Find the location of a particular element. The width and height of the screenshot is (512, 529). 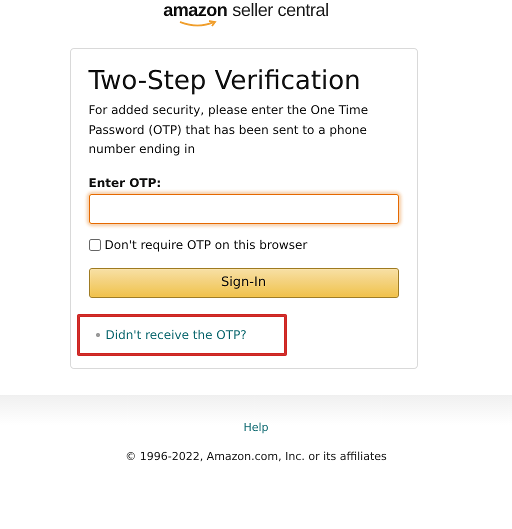

field-label: Enter OTP: is located at coordinates (125, 183).